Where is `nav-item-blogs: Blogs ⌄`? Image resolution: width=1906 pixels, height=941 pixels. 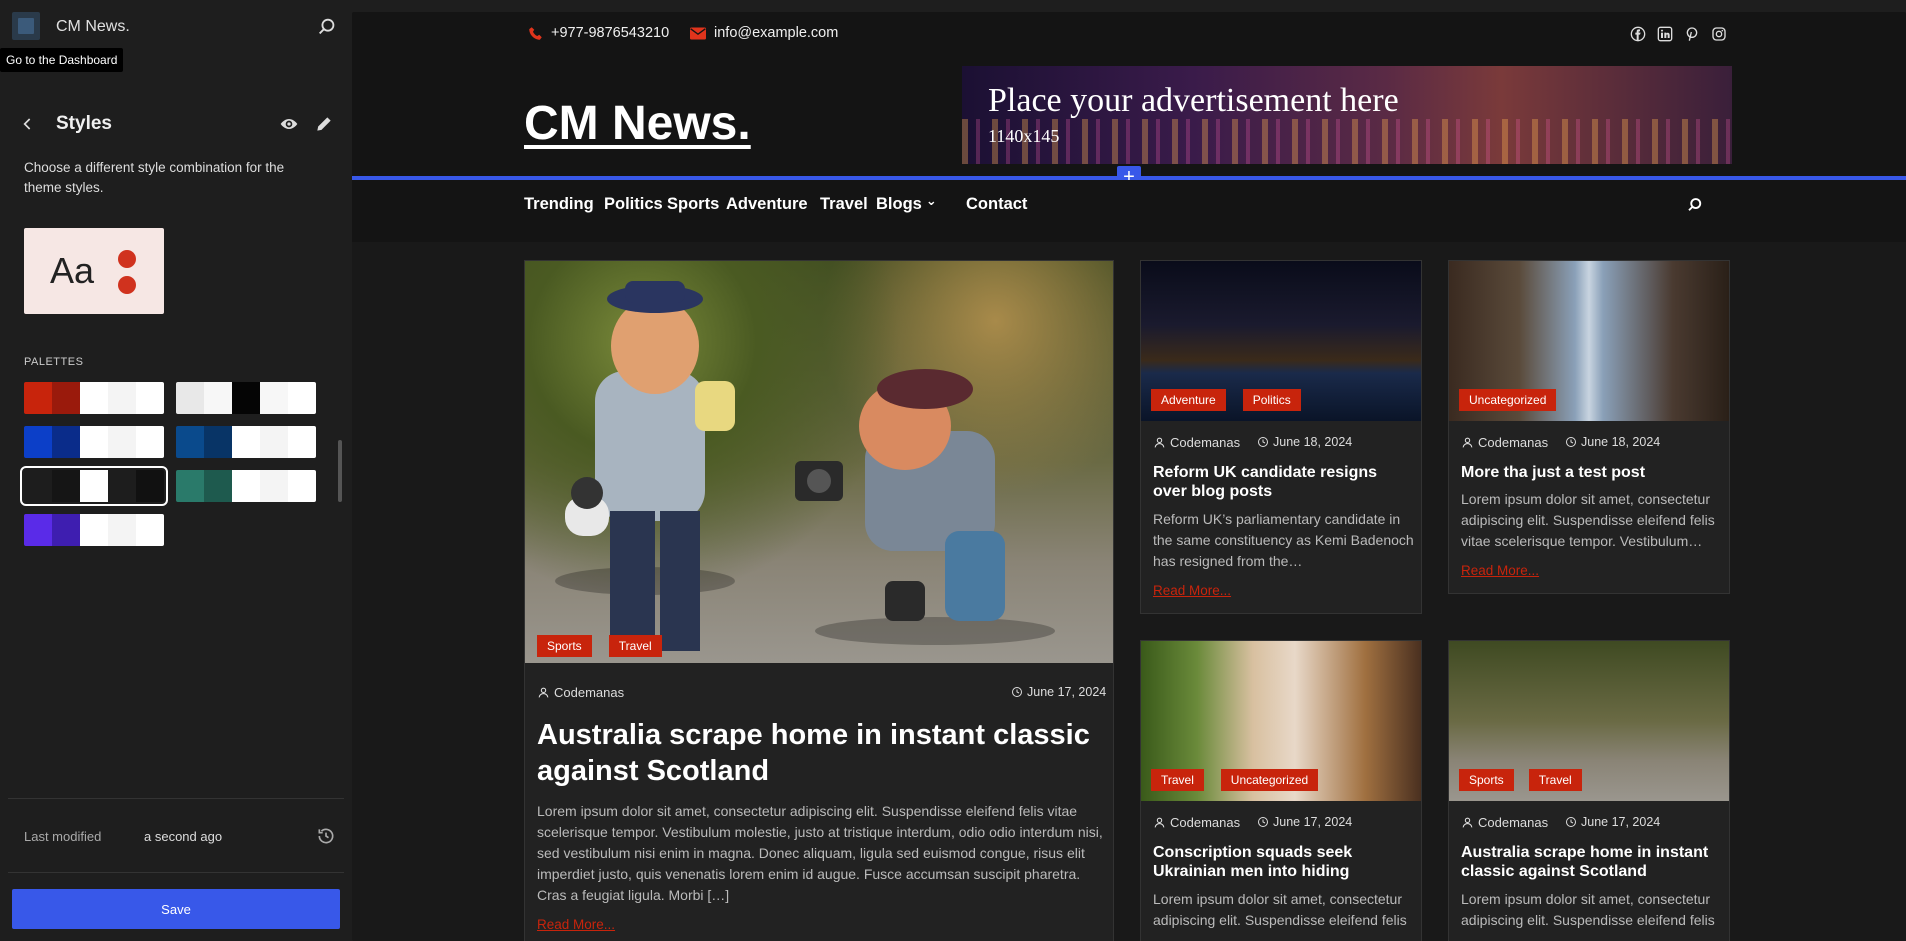 nav-item-blogs: Blogs ⌄ is located at coordinates (906, 203).